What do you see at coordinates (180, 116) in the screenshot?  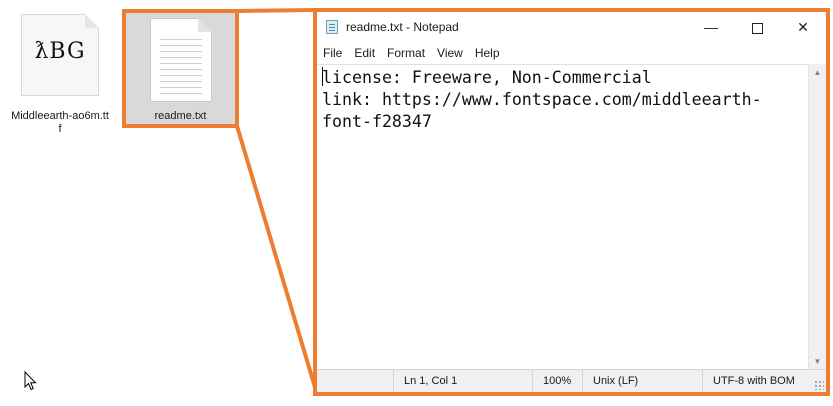 I see `readme-file-label: readme.txt` at bounding box center [180, 116].